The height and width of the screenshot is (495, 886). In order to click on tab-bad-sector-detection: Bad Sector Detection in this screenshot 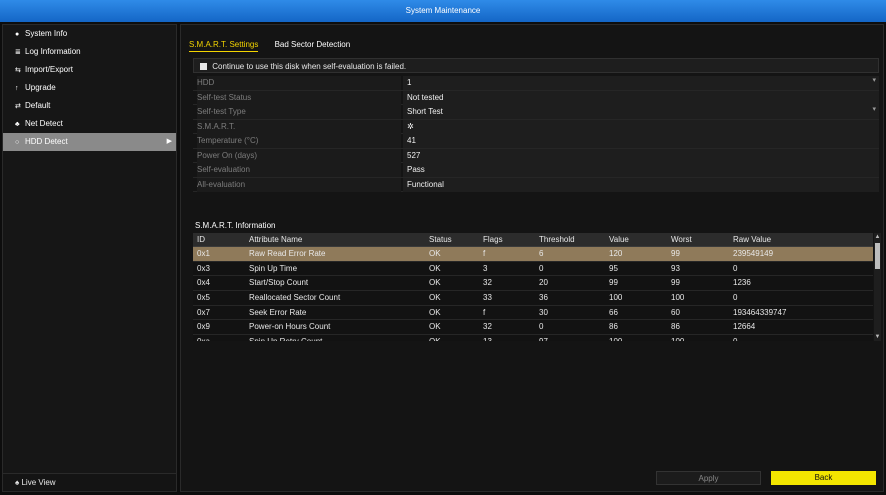, I will do `click(313, 45)`.